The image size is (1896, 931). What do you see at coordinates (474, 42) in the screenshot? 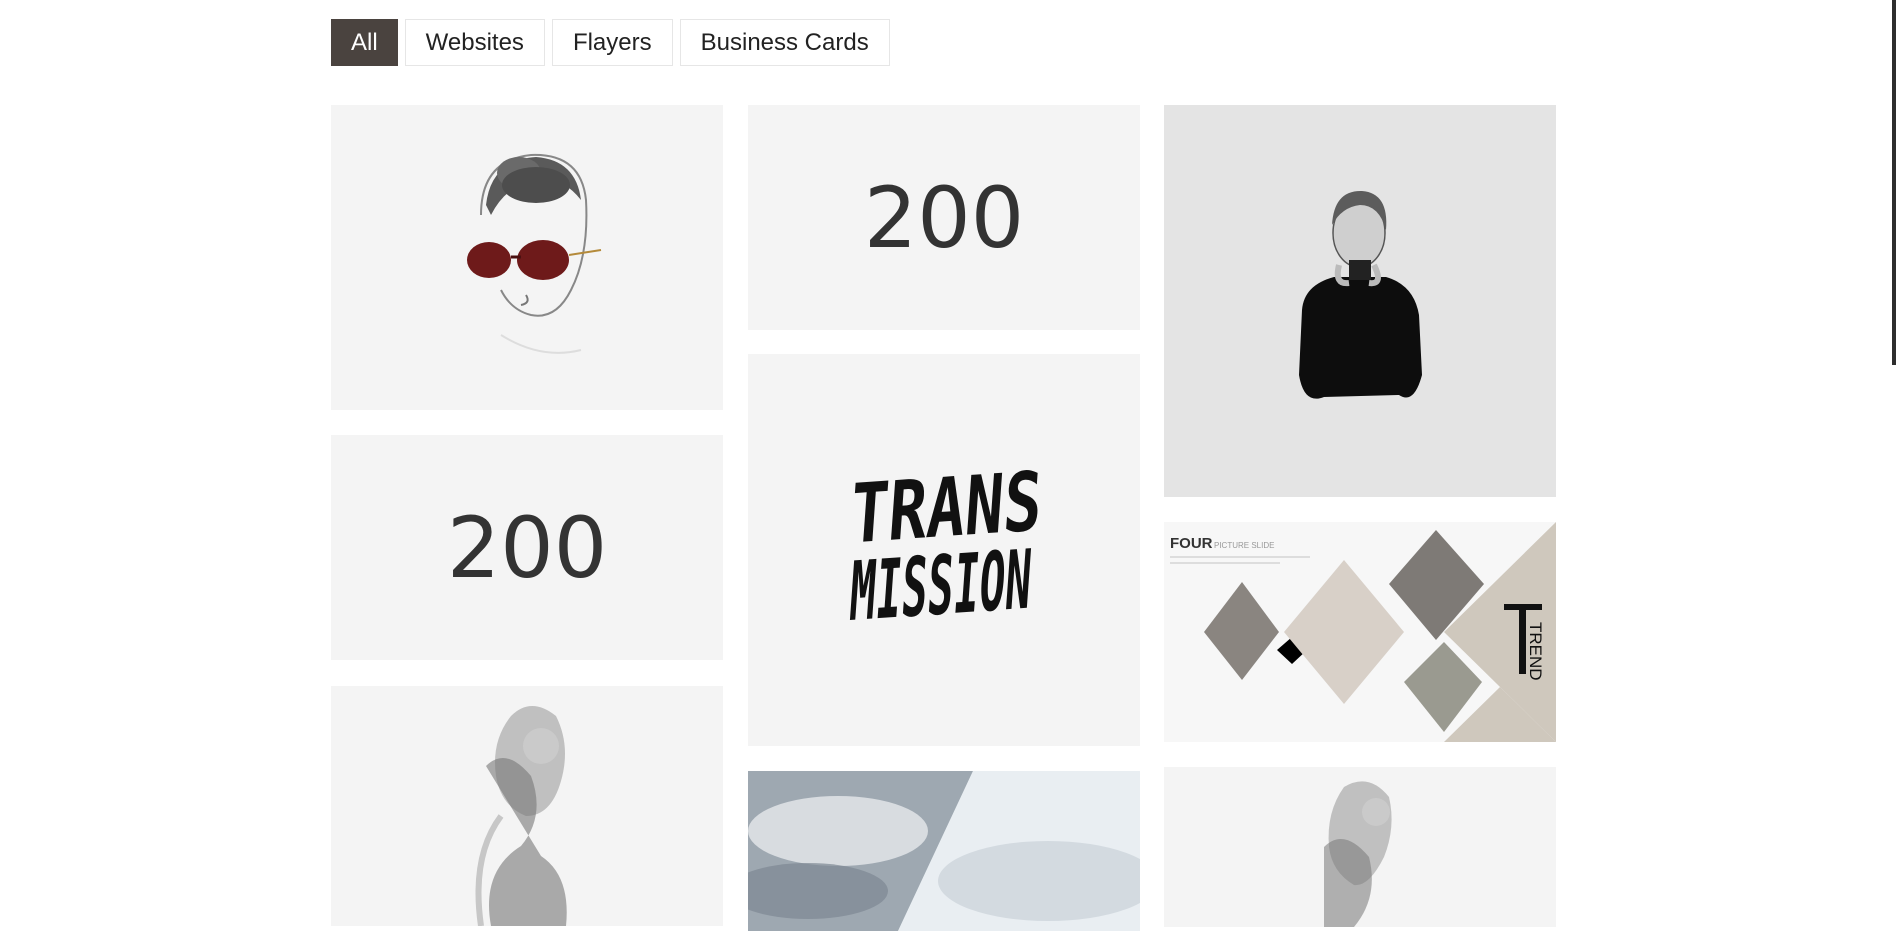
I see `filter-websites: Websites` at bounding box center [474, 42].